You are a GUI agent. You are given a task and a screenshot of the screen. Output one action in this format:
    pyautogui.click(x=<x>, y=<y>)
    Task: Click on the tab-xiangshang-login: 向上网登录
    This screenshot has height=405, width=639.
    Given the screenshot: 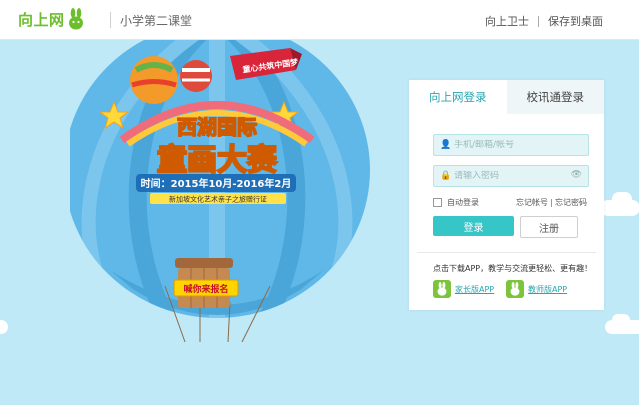 What is the action you would take?
    pyautogui.click(x=458, y=97)
    